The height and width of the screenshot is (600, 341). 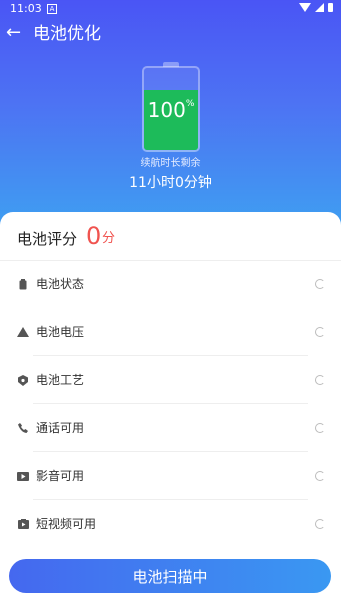 What do you see at coordinates (305, 7) in the screenshot?
I see `wifi-icon` at bounding box center [305, 7].